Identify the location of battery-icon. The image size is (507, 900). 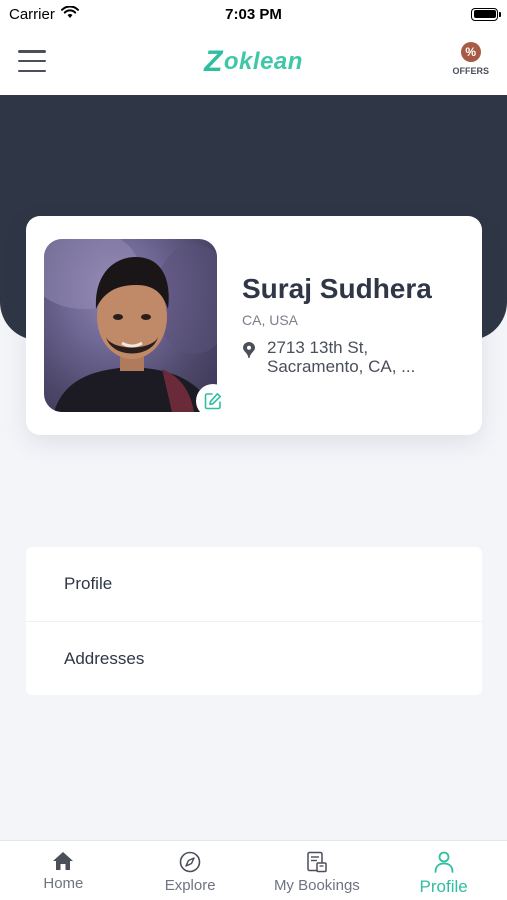
(486, 14).